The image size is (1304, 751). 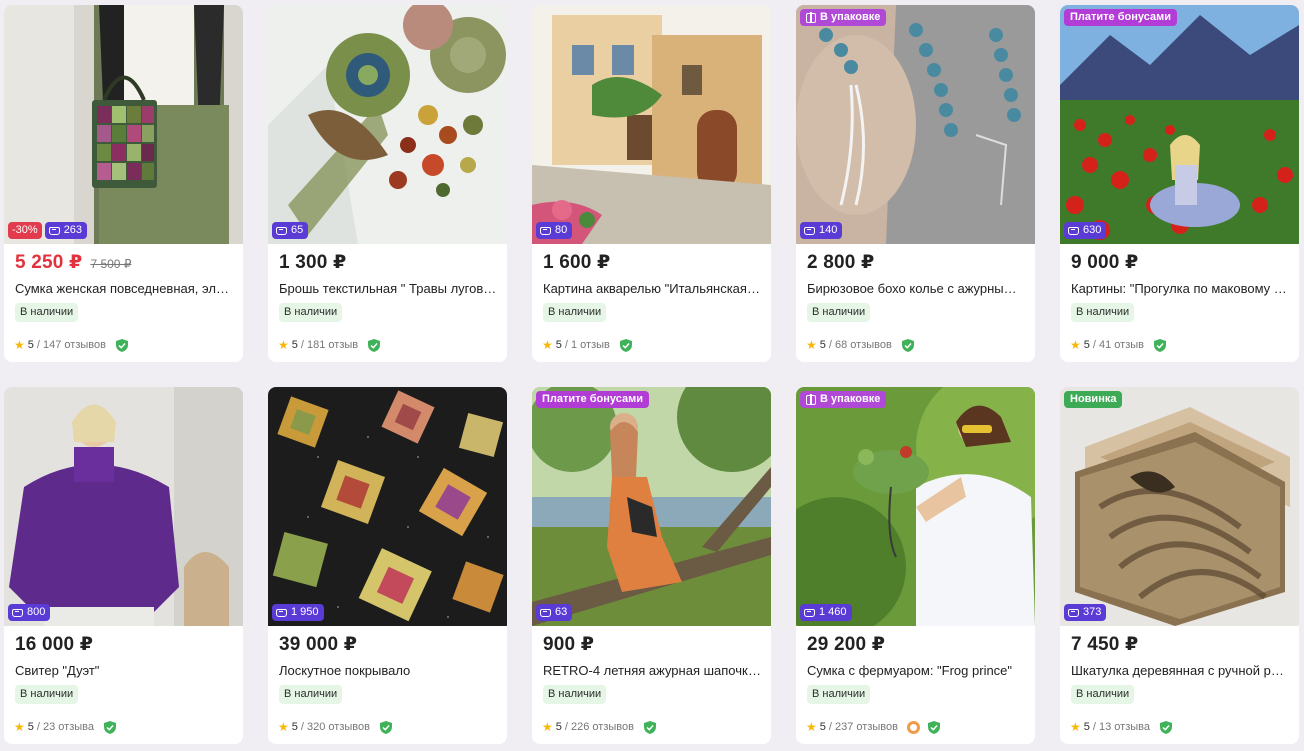 I want to click on product-photo: Новинка 373, so click(x=1179, y=506).